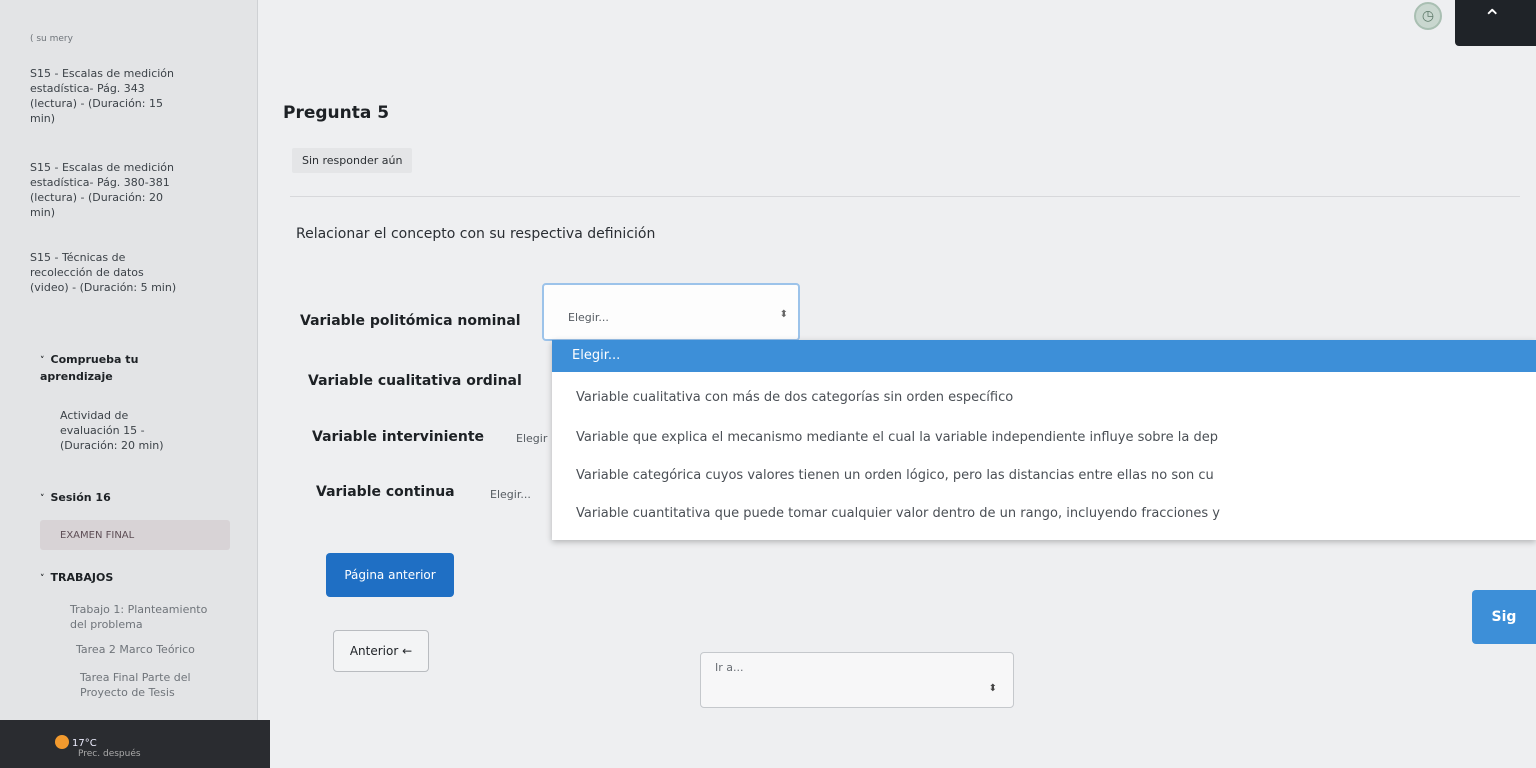 The height and width of the screenshot is (768, 1536). I want to click on section-label: Comprueba tu aprendizaje, so click(89, 368).